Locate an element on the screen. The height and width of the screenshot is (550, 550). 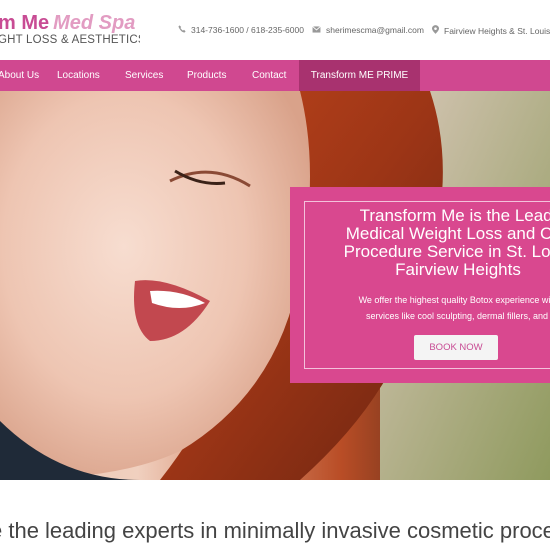
logo: m Me Med Spa GHT LOSS & AESTHETICS is located at coordinates (70, 32).